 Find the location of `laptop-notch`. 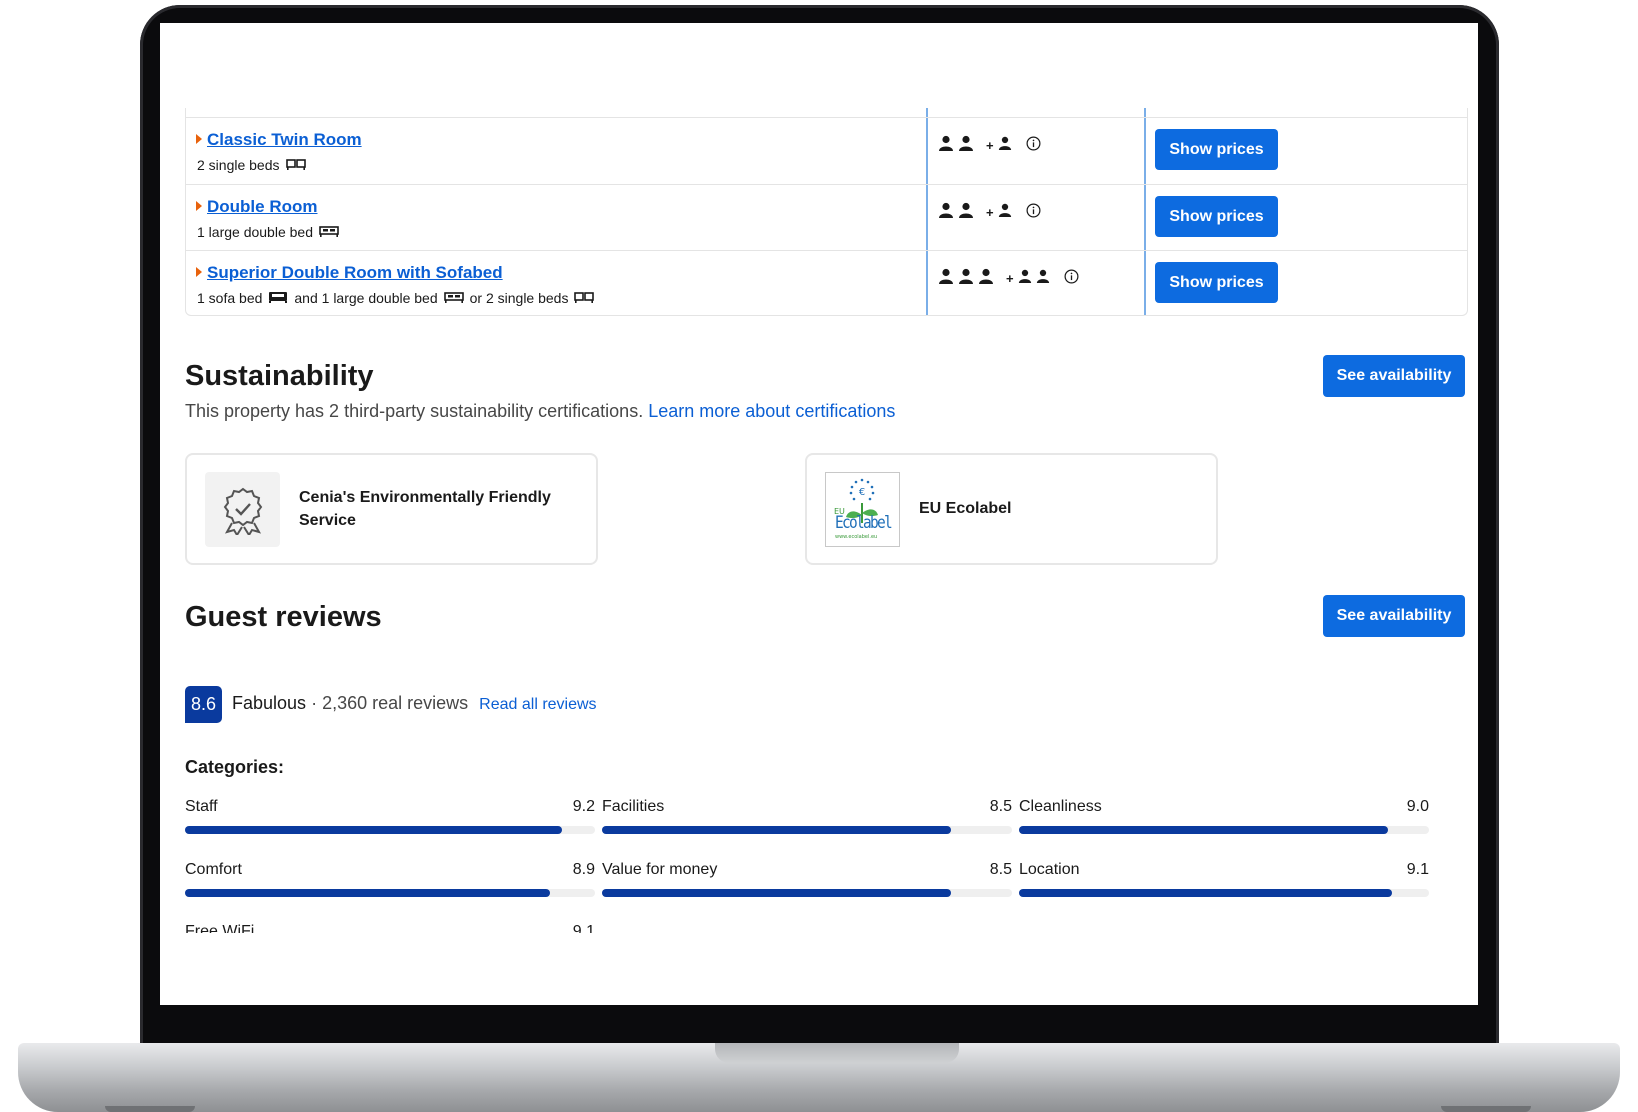

laptop-notch is located at coordinates (837, 1053).